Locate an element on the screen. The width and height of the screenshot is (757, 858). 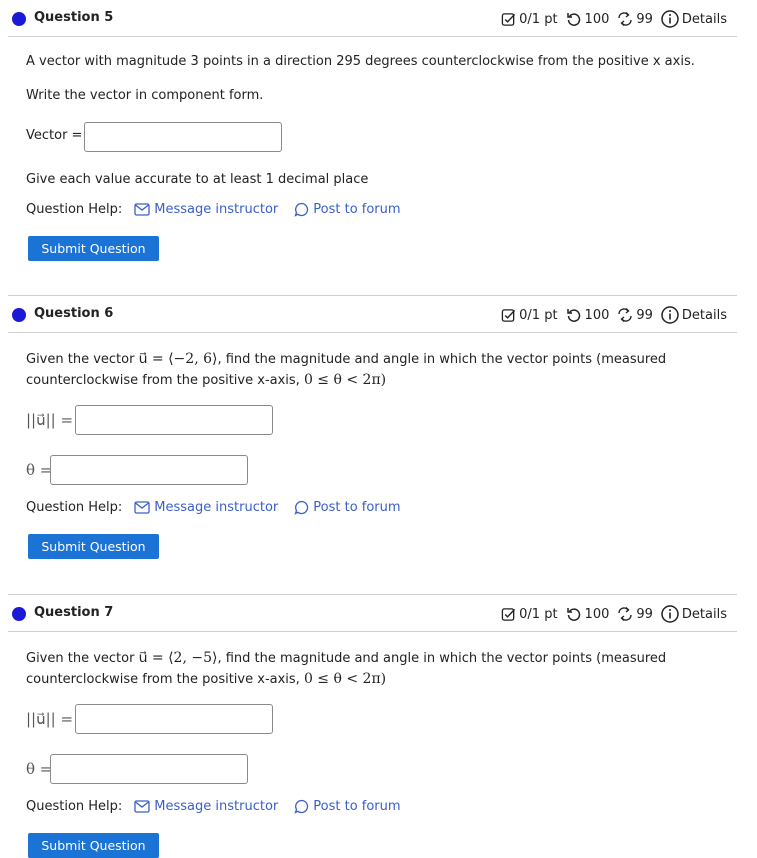
vector-expression: u⃗ = ⟨−2, 6⟩ is located at coordinates (178, 359).